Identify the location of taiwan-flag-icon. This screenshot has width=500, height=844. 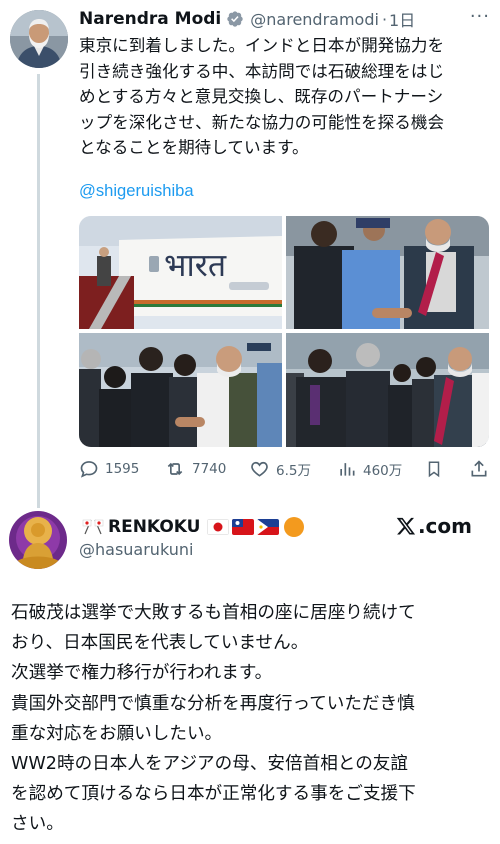
(243, 527).